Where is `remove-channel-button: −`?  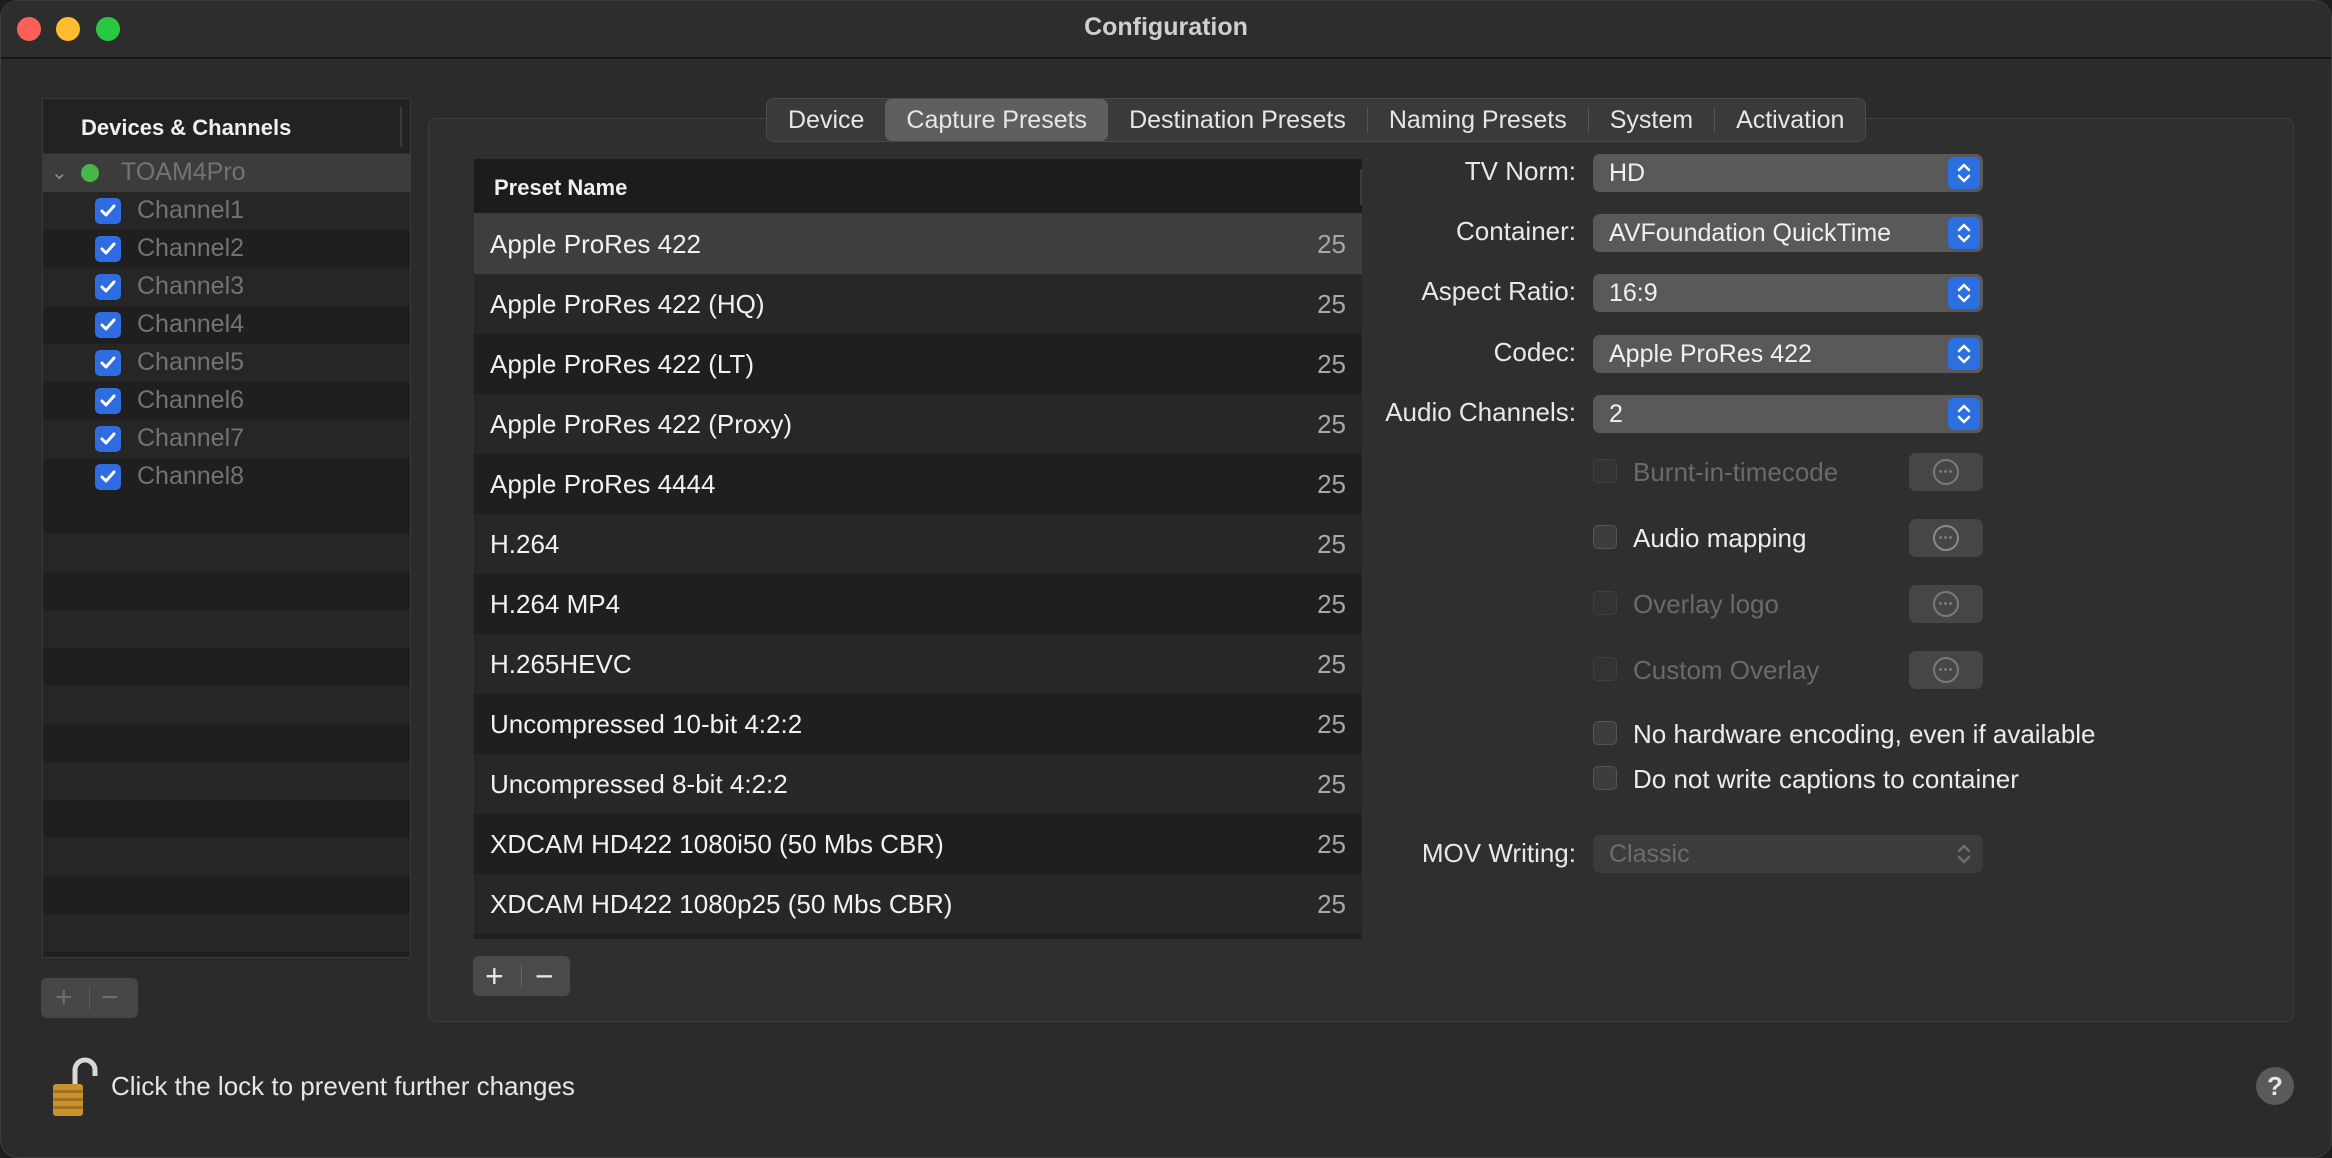 remove-channel-button: − is located at coordinates (110, 998).